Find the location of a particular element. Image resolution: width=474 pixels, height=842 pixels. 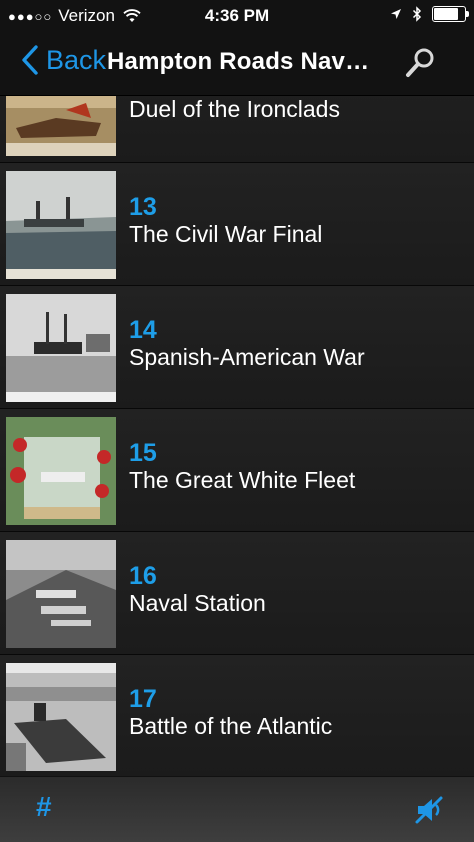

list-item: 13 The Civil War Final is located at coordinates (237, 224).